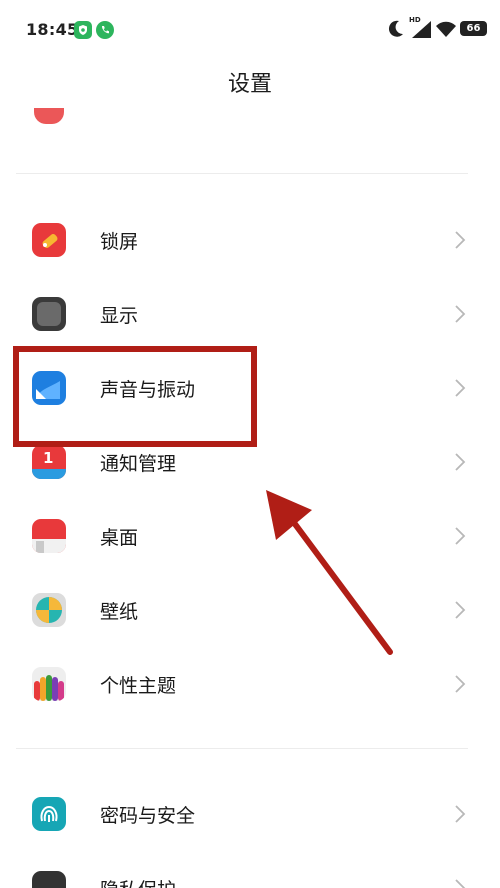 This screenshot has height=888, width=500. What do you see at coordinates (49, 684) in the screenshot?
I see `theme-icon` at bounding box center [49, 684].